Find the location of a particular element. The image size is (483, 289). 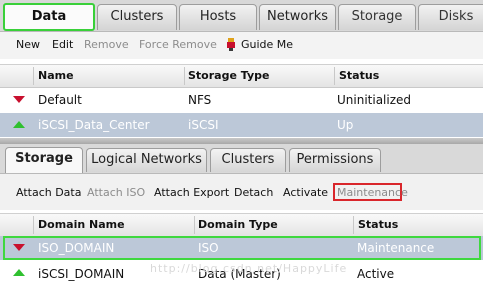

dc-storage-type: iSCSI is located at coordinates (203, 125).